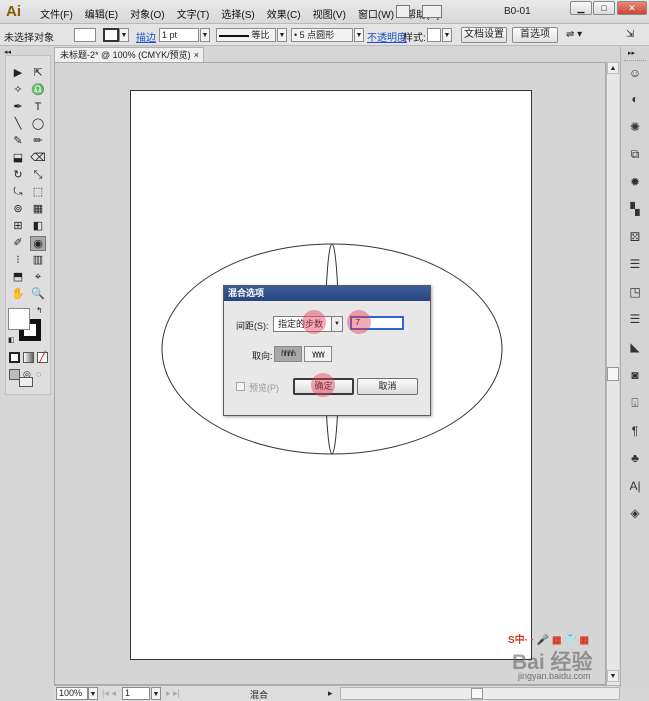  What do you see at coordinates (18, 158) in the screenshot?
I see `blob-brush-tool-icon: ⬓` at bounding box center [18, 158].